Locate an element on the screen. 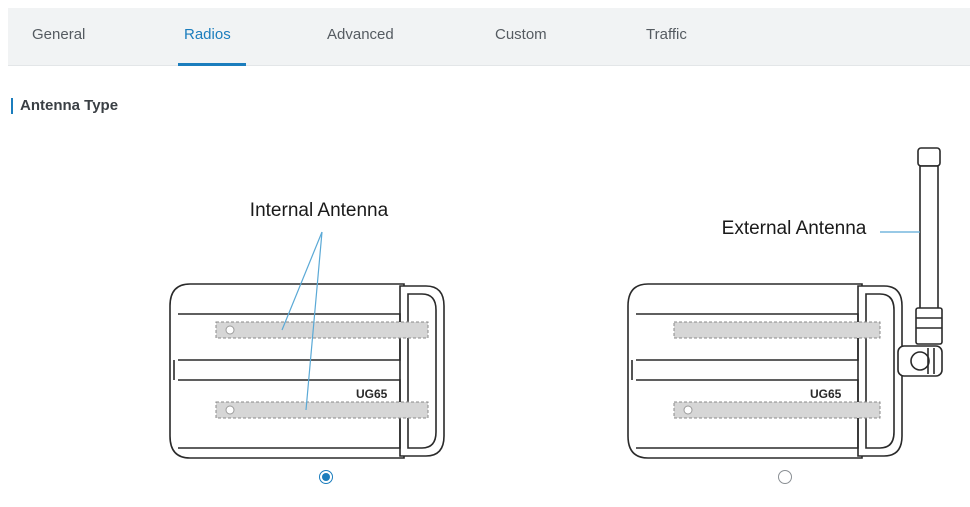  external-antenna-label: External Antenna is located at coordinates (794, 228).